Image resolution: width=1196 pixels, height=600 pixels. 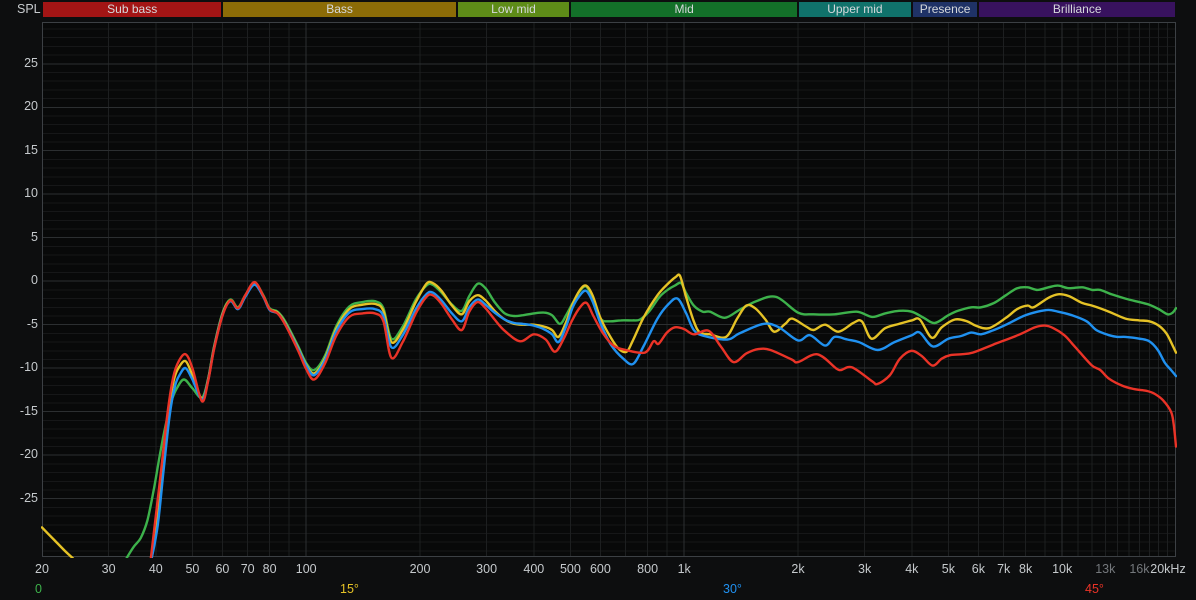 What do you see at coordinates (28, 367) in the screenshot?
I see `y-tick--10: -10` at bounding box center [28, 367].